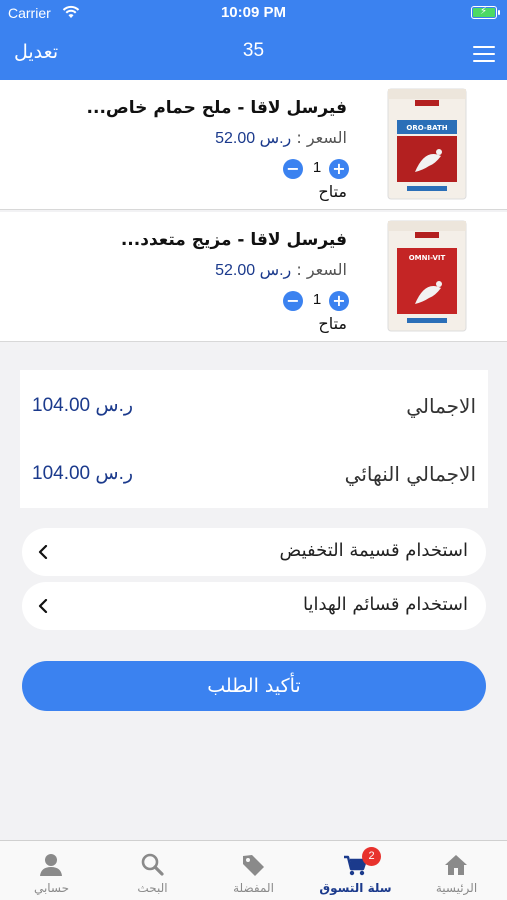 This screenshot has height=900, width=507. Describe the element at coordinates (253, 865) in the screenshot. I see `tag-icon` at that location.